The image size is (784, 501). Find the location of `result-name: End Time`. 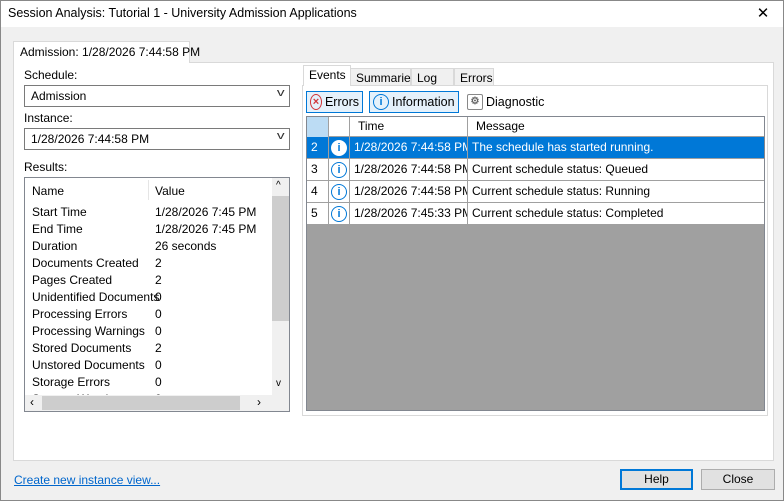

result-name: End Time is located at coordinates (57, 229).